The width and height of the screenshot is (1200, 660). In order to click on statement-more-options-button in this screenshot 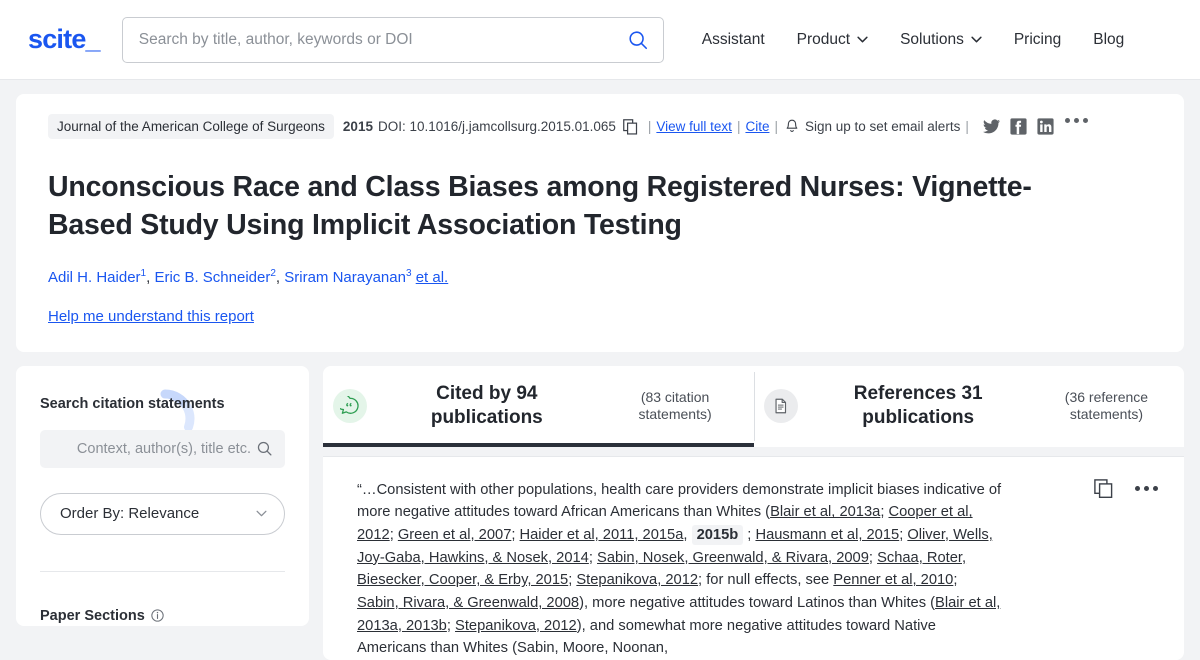, I will do `click(1146, 488)`.